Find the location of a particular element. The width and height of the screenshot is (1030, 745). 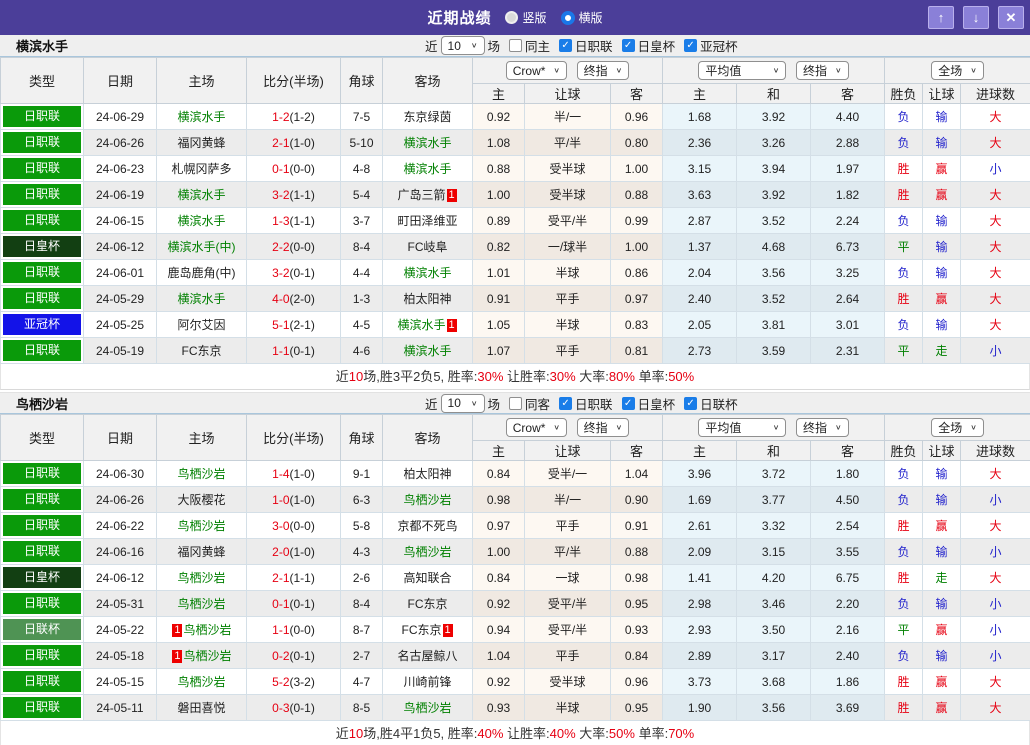

home-team-cell: 横滨水手 is located at coordinates (201, 220).